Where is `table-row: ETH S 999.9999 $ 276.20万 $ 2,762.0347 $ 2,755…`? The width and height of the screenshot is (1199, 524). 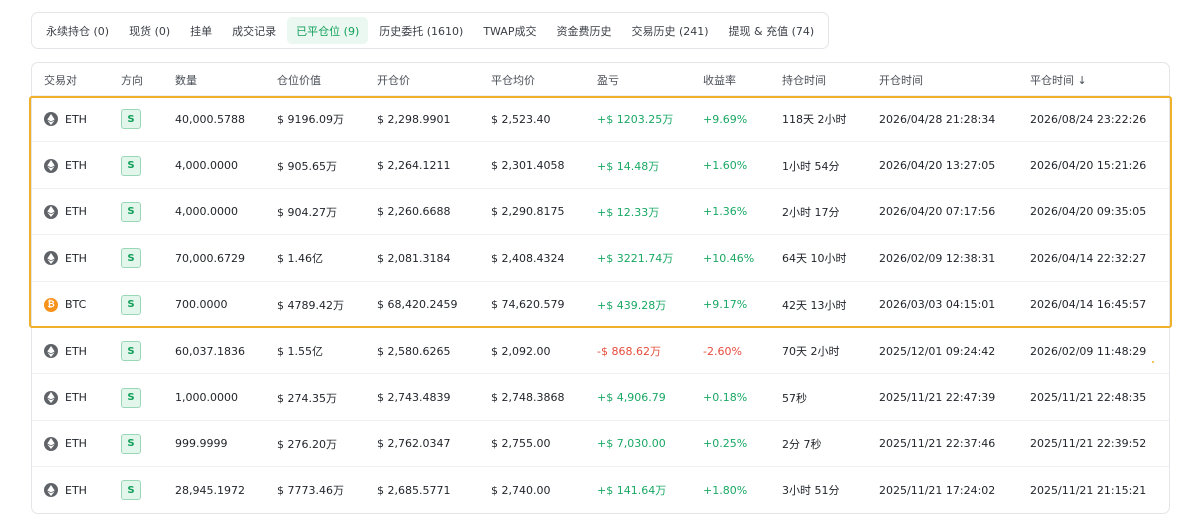
table-row: ETH S 999.9999 $ 276.20万 $ 2,762.0347 $ 2,755… is located at coordinates (600, 444).